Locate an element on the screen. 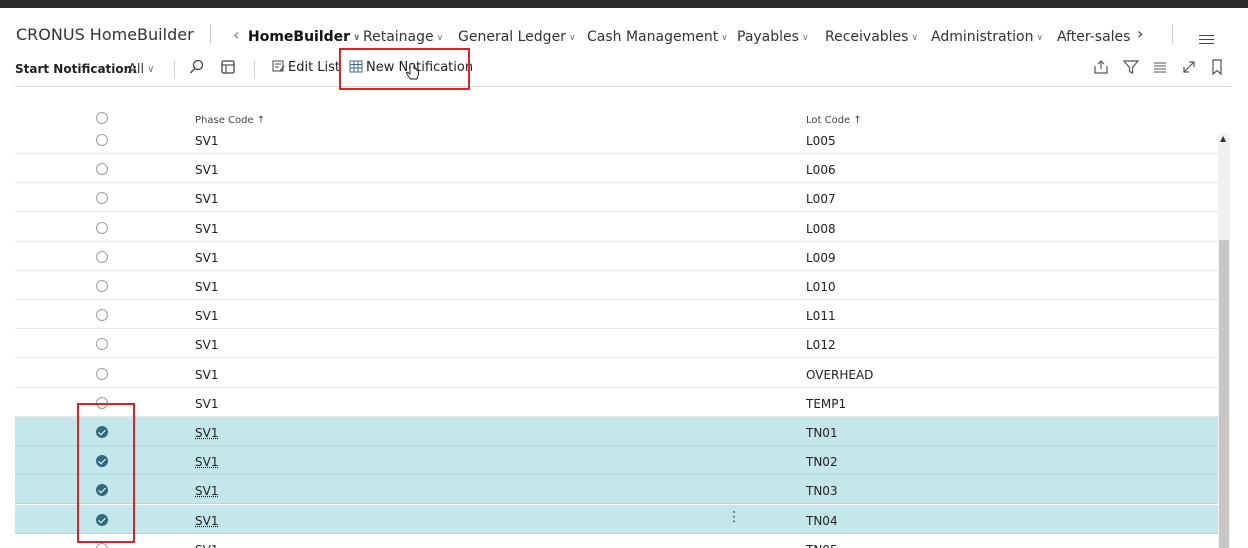 The image size is (1248, 548). nav-homebuilder: HomeBuilder ∨ is located at coordinates (304, 37).